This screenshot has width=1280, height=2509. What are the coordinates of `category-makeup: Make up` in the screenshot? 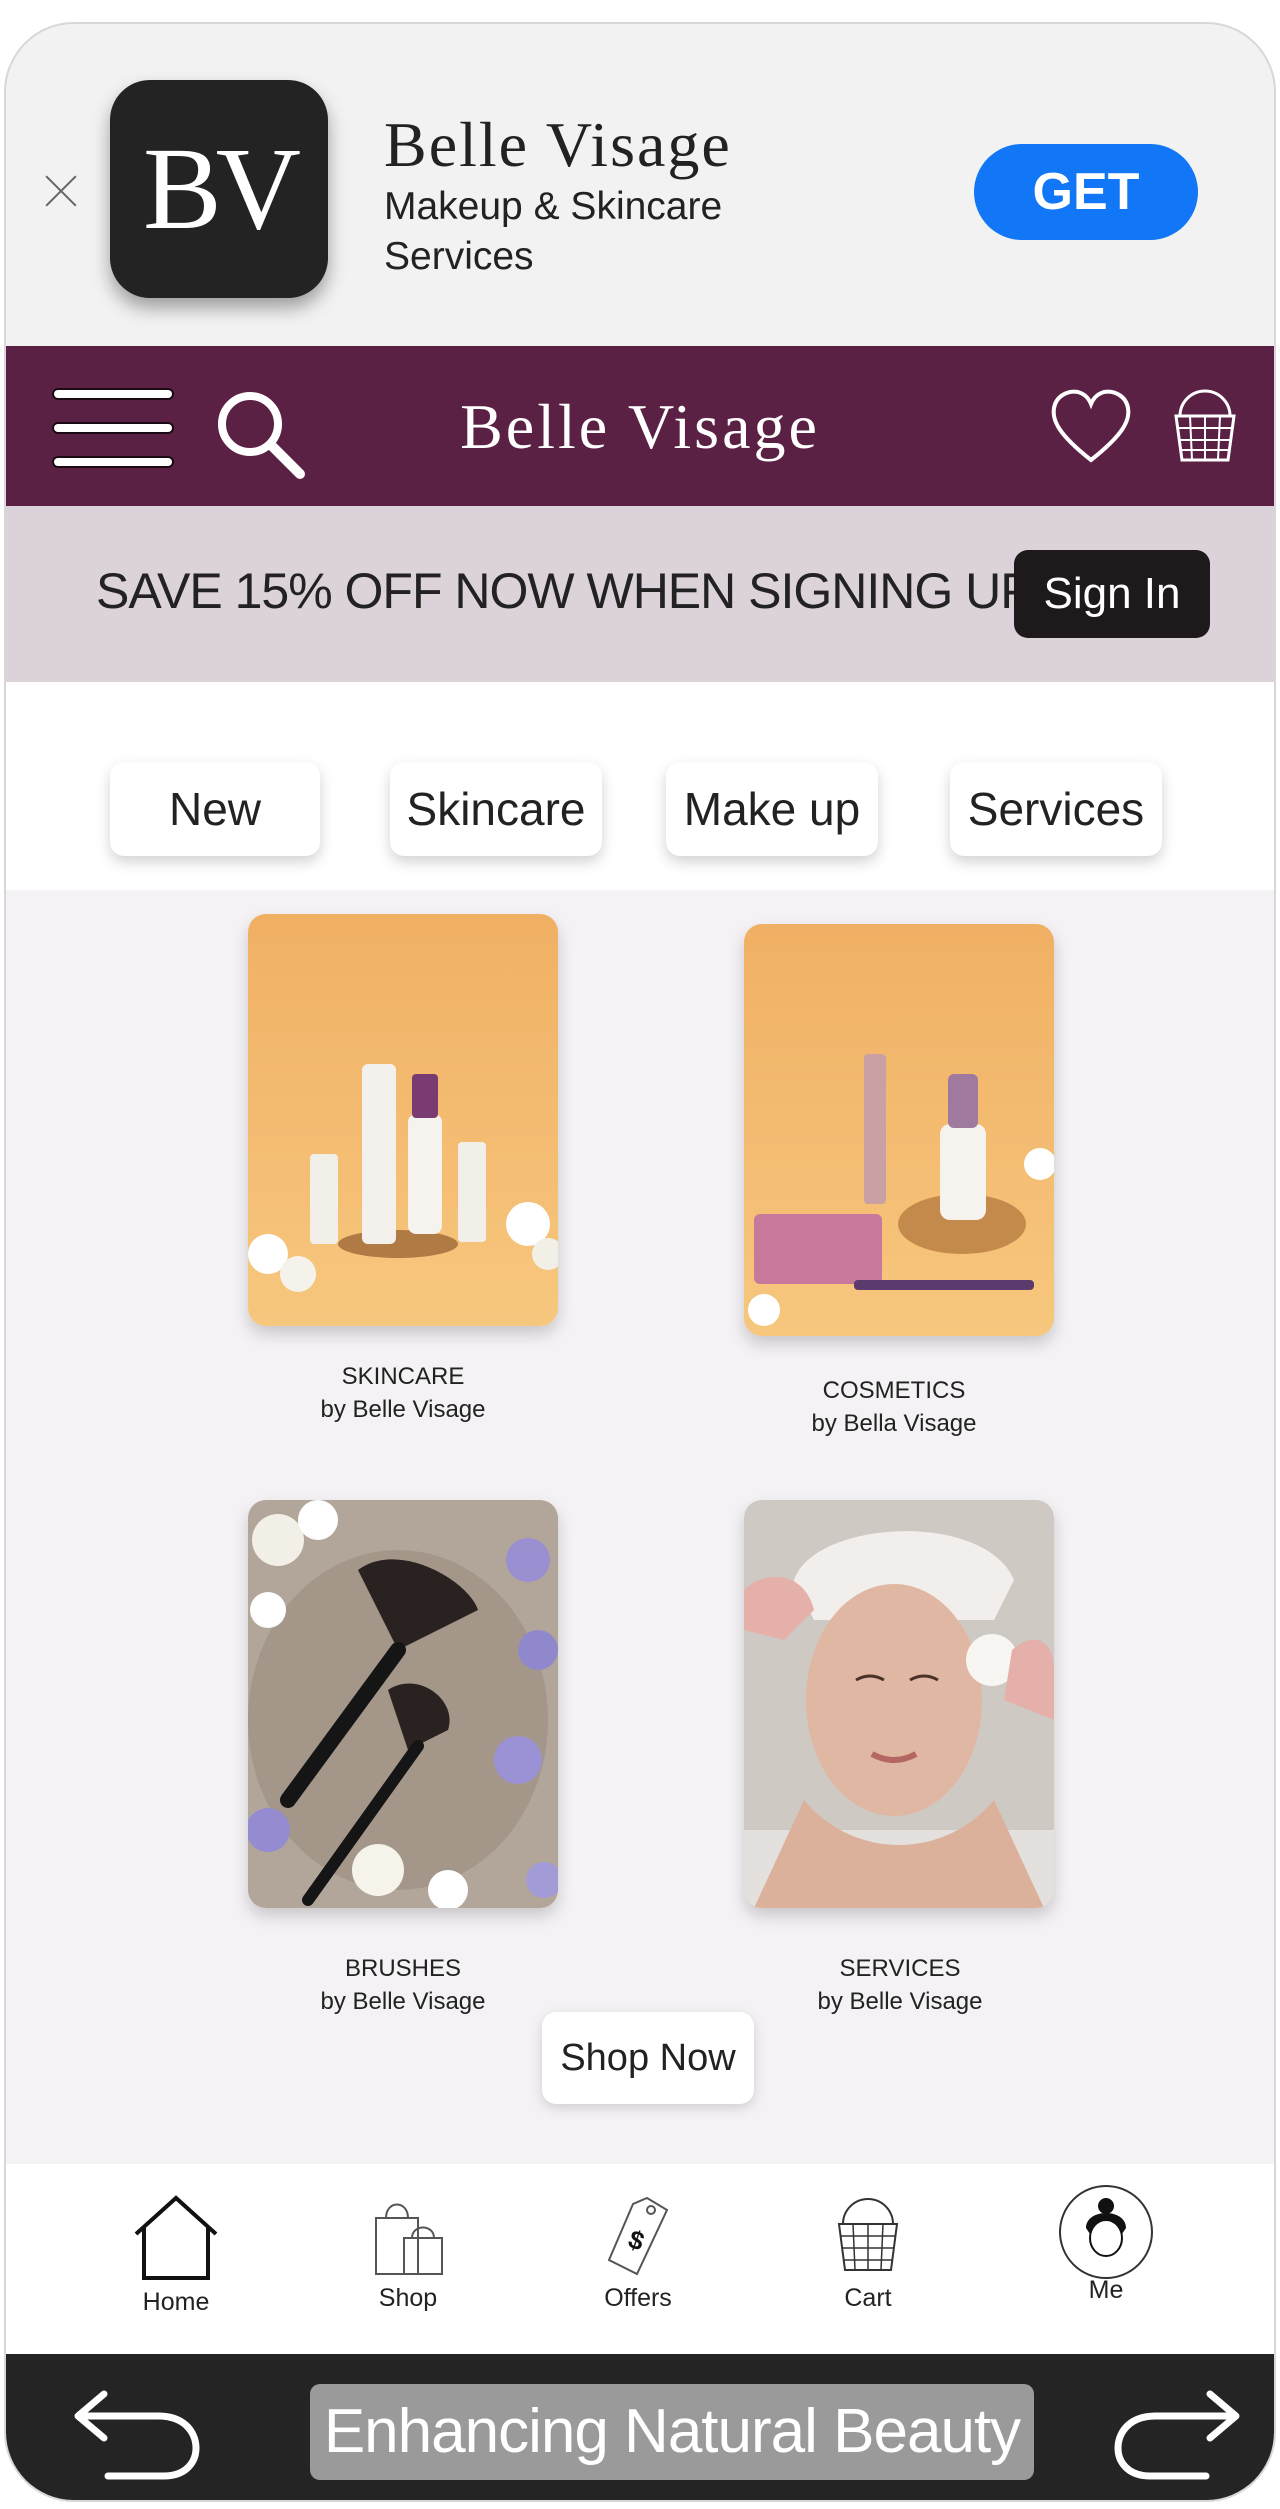 It's located at (772, 809).